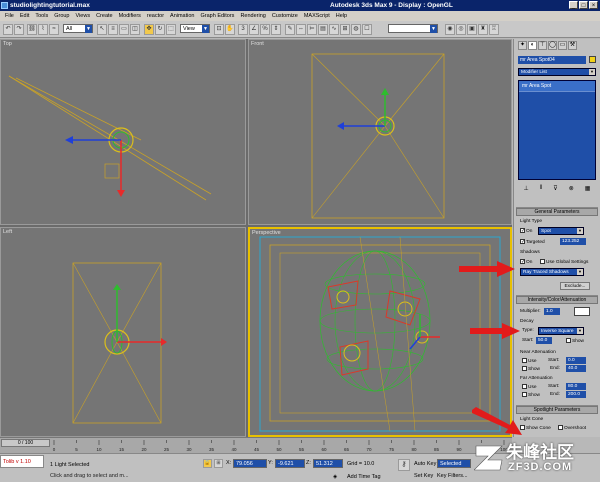  I want to click on decay-type-dropdown: Inverse Square ▼, so click(561, 331).